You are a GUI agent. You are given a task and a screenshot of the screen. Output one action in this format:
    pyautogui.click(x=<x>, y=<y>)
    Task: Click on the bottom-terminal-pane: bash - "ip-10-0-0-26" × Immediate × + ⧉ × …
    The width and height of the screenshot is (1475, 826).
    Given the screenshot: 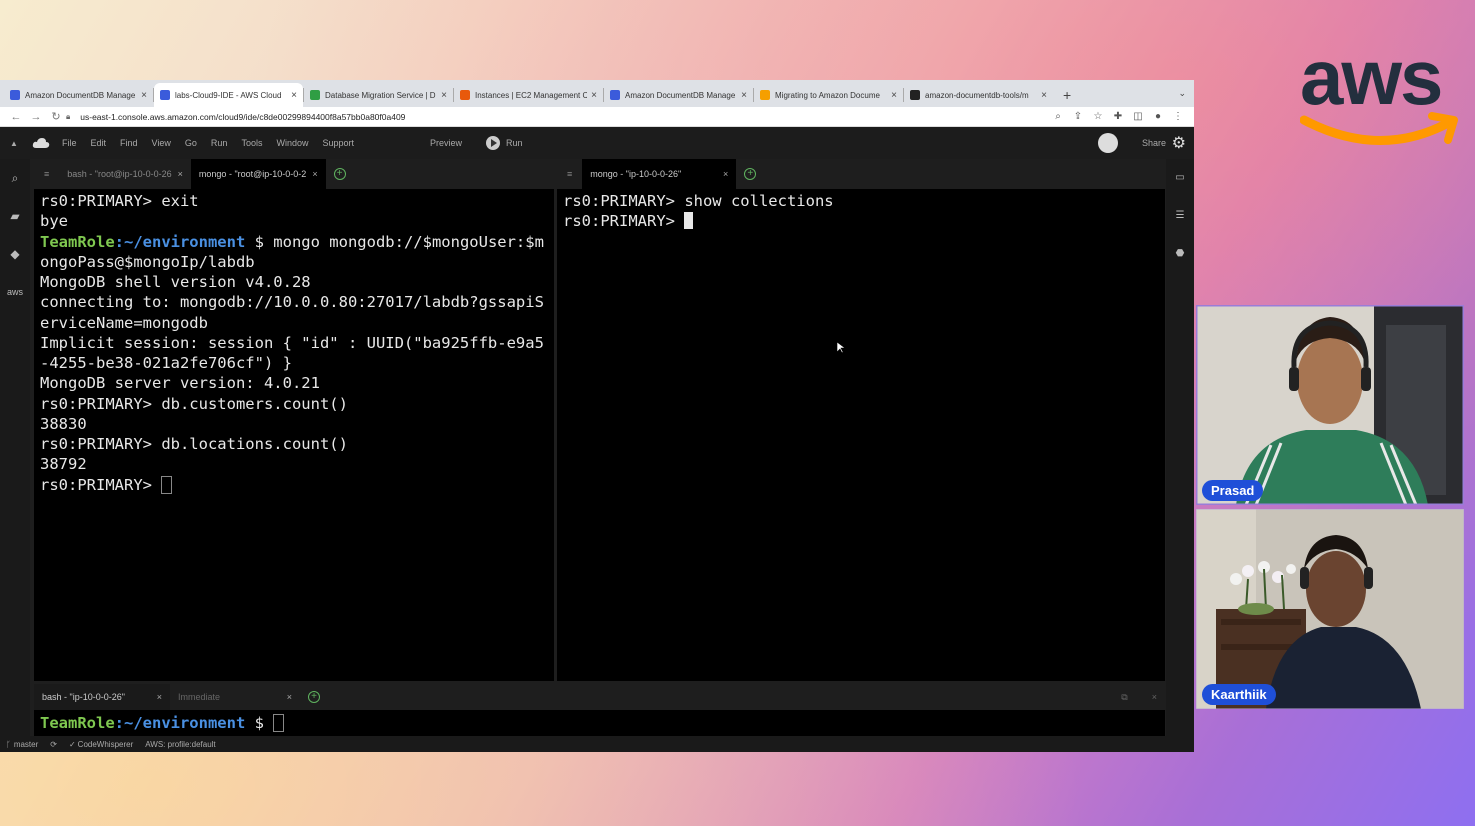 What is the action you would take?
    pyautogui.click(x=599, y=710)
    